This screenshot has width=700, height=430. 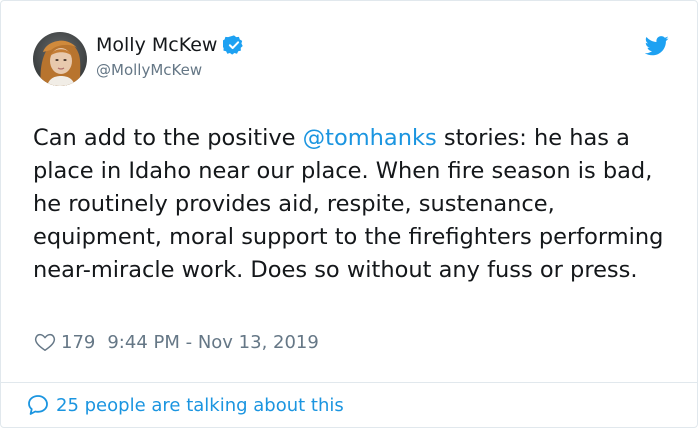 What do you see at coordinates (60, 59) in the screenshot?
I see `avatar` at bounding box center [60, 59].